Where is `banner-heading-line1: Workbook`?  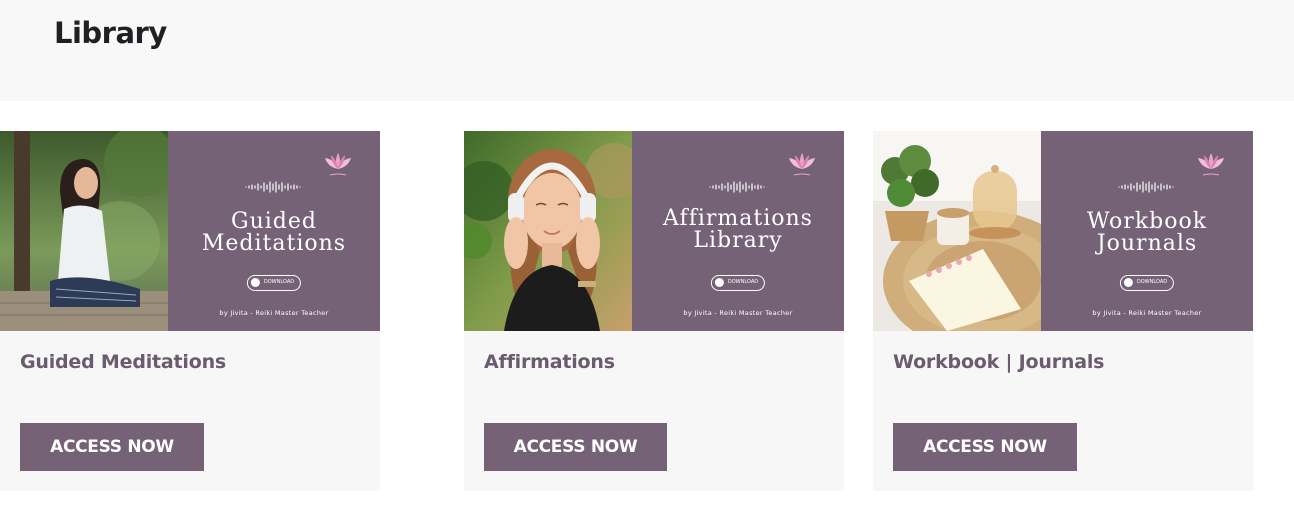 banner-heading-line1: Workbook is located at coordinates (1147, 221).